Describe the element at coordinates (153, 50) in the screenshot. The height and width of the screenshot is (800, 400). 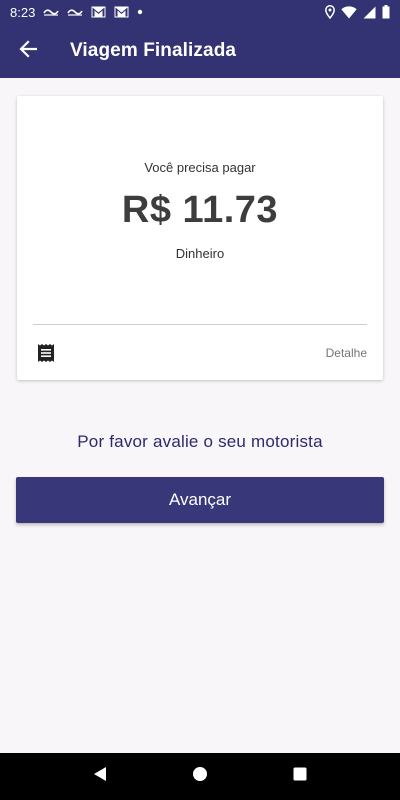
I see `page-title: Viagem Finalizada` at that location.